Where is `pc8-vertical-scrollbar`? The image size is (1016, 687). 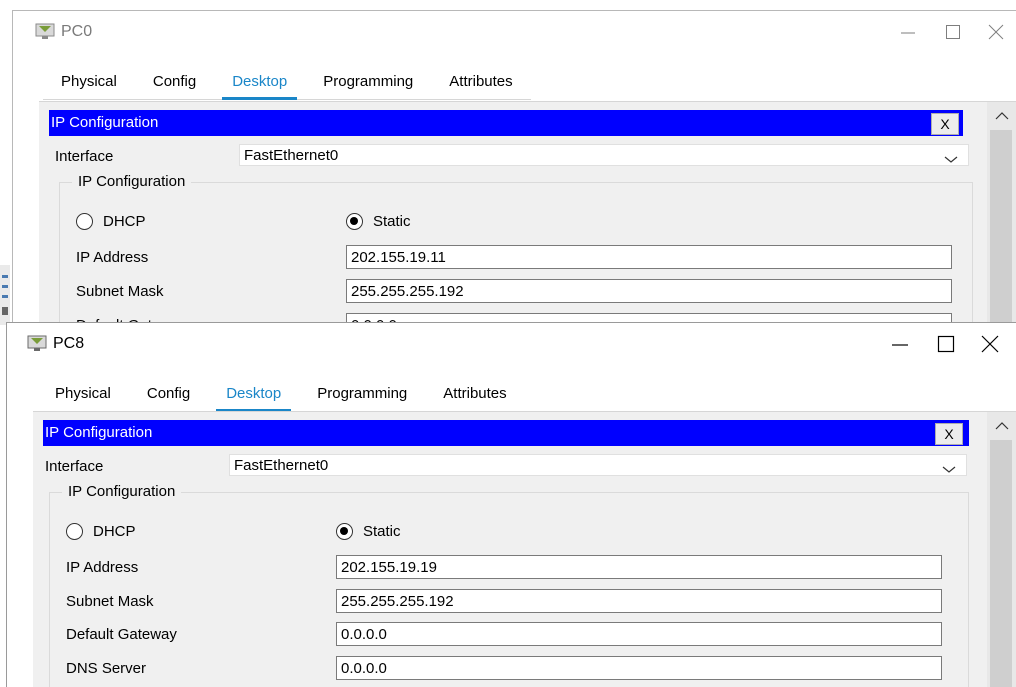
pc8-vertical-scrollbar is located at coordinates (1001, 549).